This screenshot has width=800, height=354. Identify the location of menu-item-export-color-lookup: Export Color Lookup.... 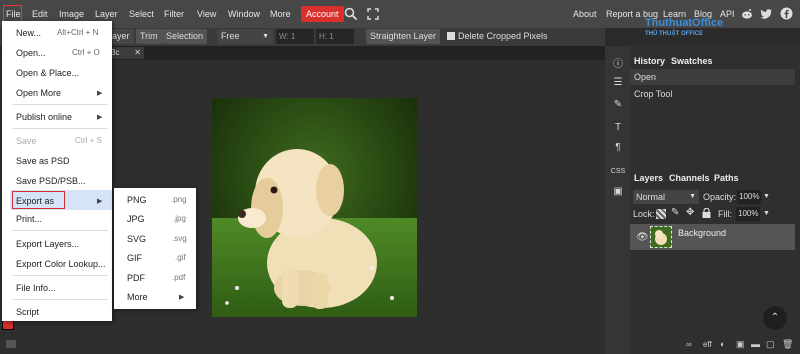
(61, 264).